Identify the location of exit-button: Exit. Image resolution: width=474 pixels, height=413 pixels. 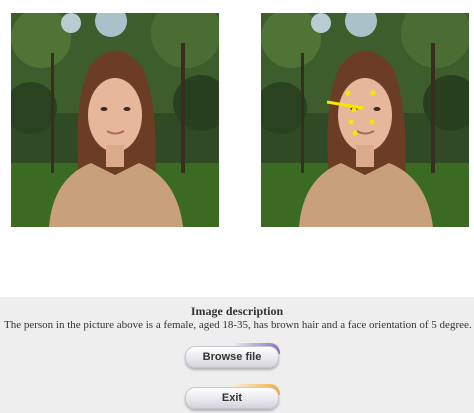
(232, 398).